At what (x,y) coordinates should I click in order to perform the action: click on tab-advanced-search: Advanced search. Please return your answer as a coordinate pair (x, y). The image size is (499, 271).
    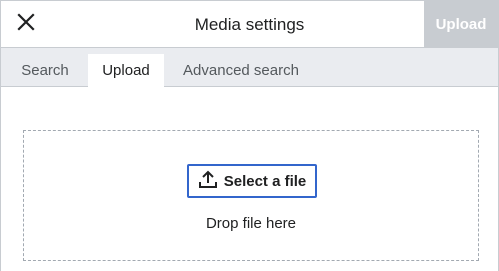
    Looking at the image, I should click on (241, 70).